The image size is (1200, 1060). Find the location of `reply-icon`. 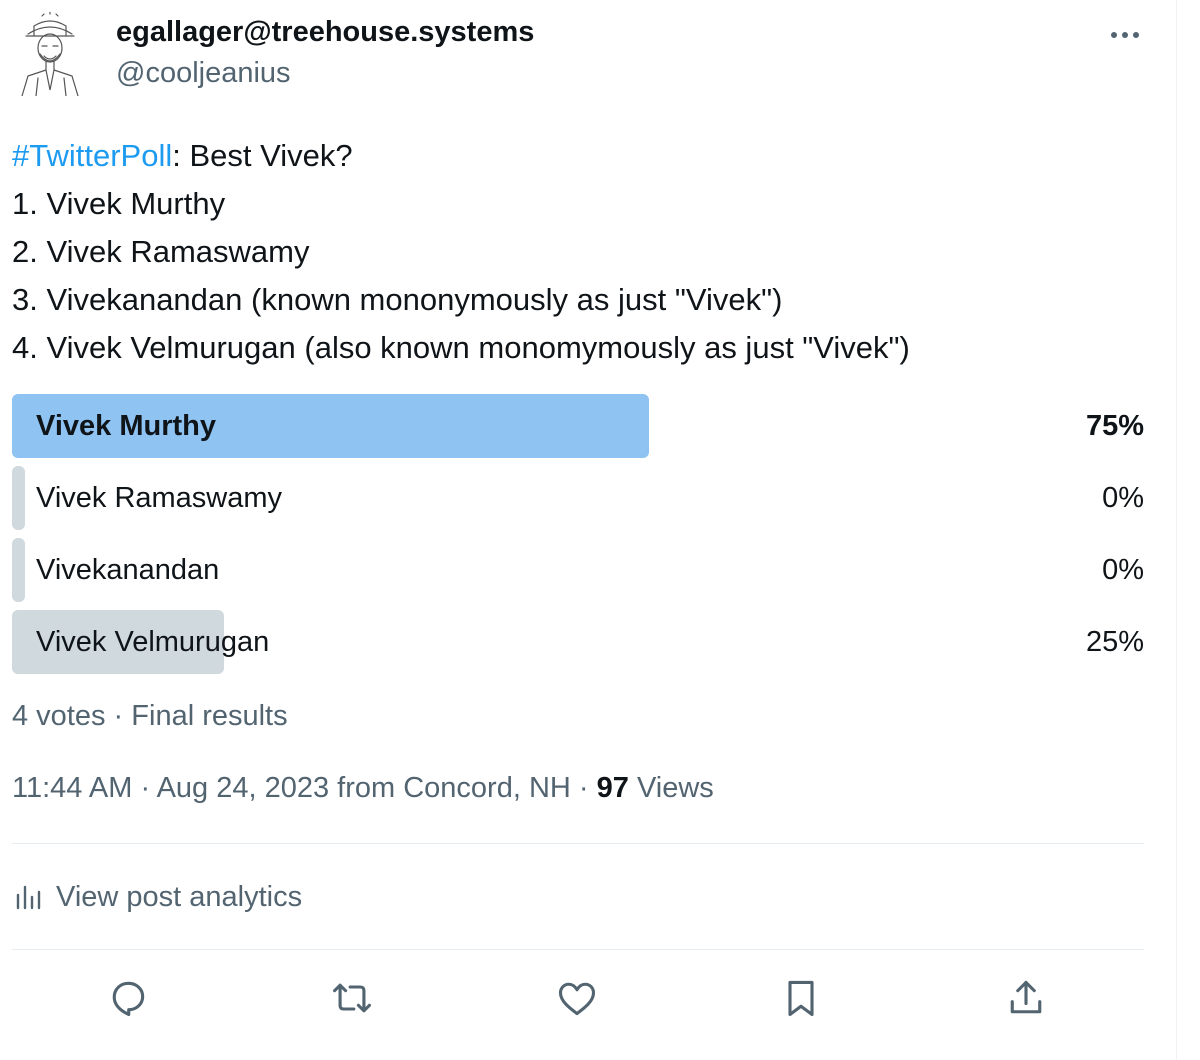

reply-icon is located at coordinates (128, 999).